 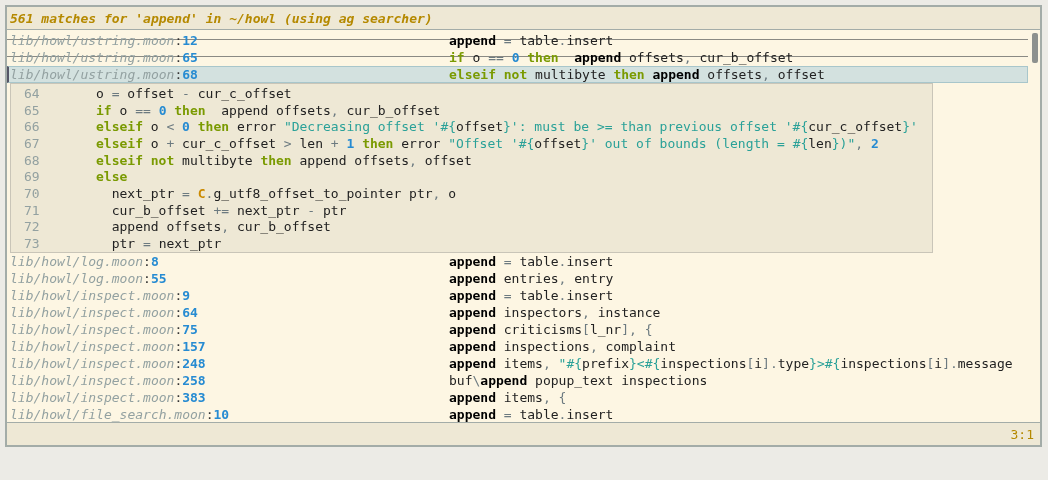 I want to click on line-number: 72, so click(x=32, y=227).